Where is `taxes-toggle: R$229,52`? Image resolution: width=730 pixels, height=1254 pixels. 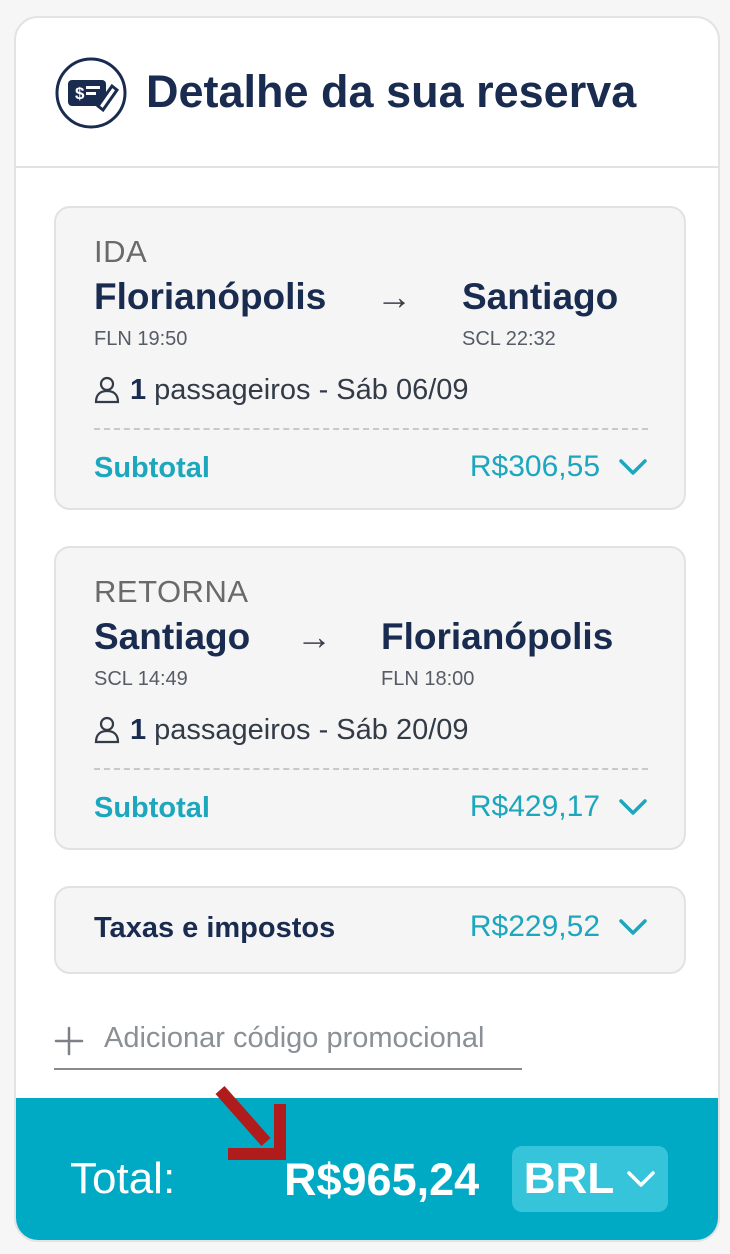
taxes-toggle: R$229,52 is located at coordinates (559, 927).